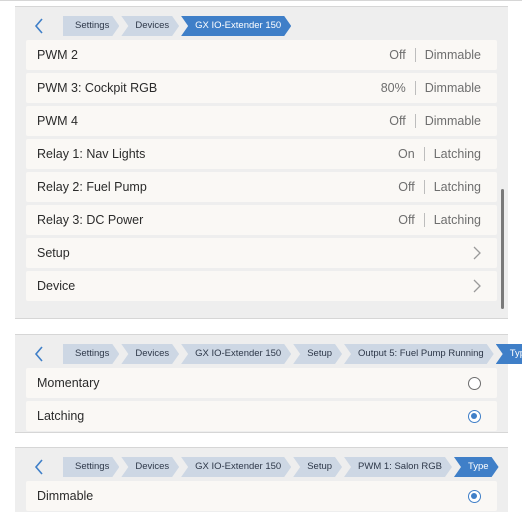  What do you see at coordinates (261, 496) in the screenshot?
I see `option-dimmable: Dimmable` at bounding box center [261, 496].